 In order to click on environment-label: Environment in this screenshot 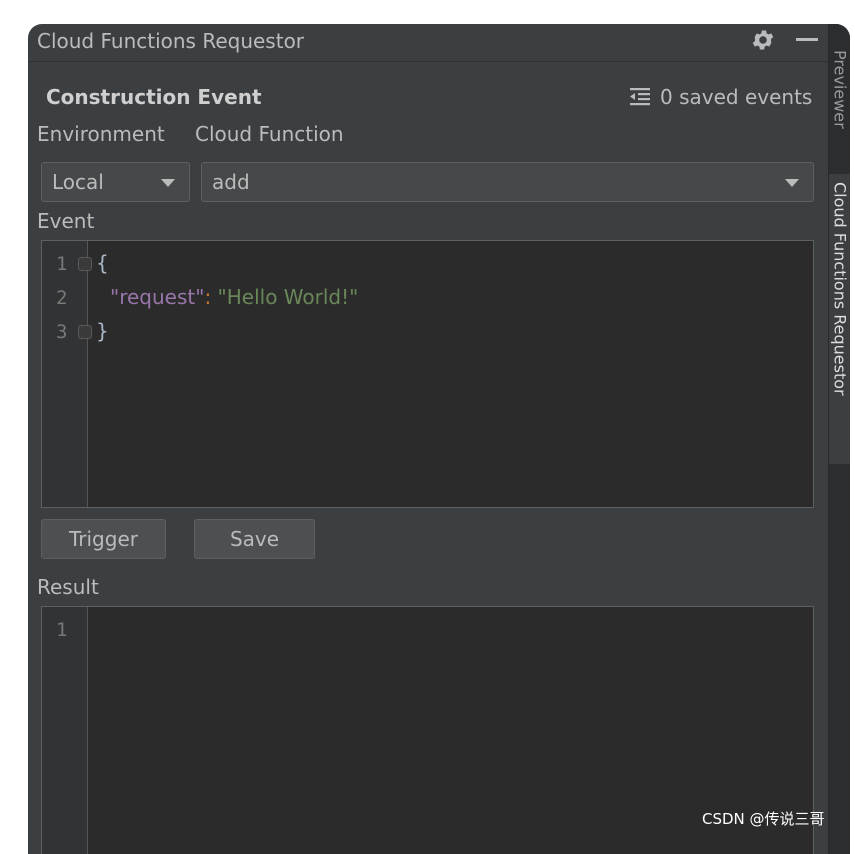, I will do `click(101, 134)`.